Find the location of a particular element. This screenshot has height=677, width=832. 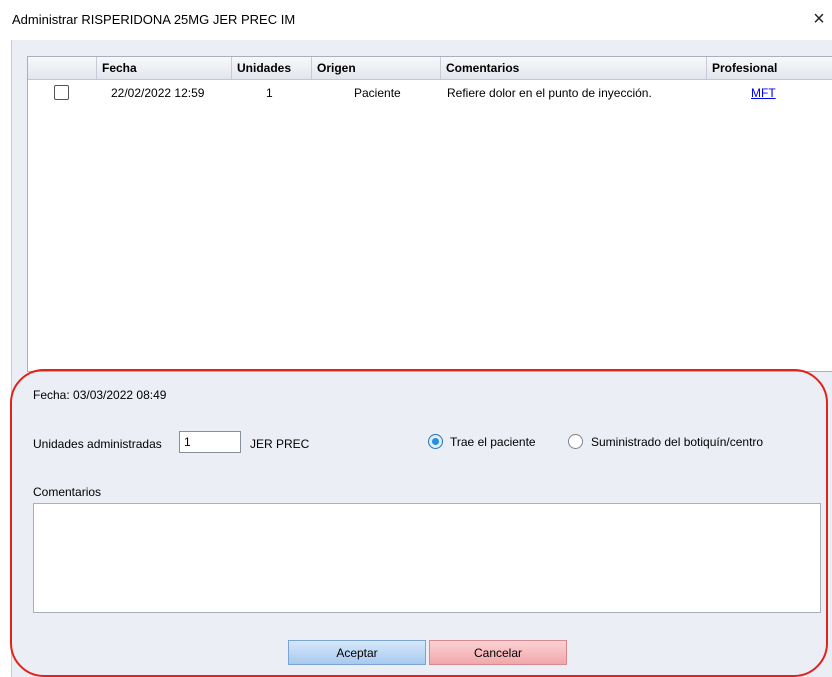

radio-suministrado is located at coordinates (575, 441).